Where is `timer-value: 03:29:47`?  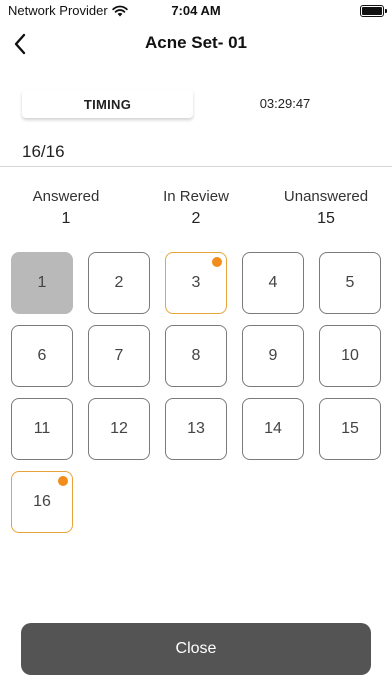 timer-value: 03:29:47 is located at coordinates (285, 103).